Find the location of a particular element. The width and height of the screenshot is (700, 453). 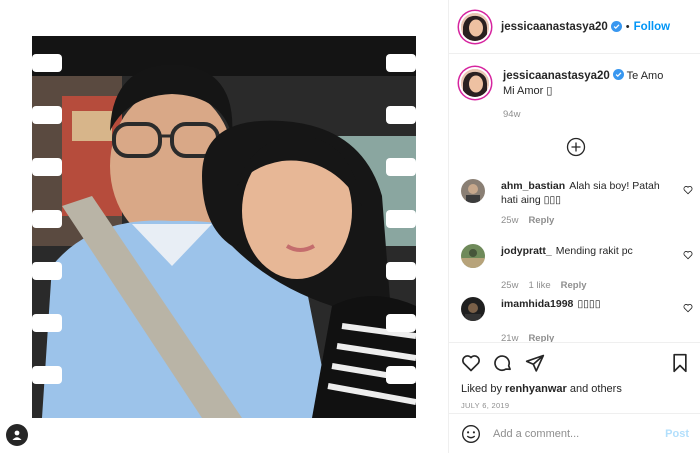

comment-icon is located at coordinates (503, 363).